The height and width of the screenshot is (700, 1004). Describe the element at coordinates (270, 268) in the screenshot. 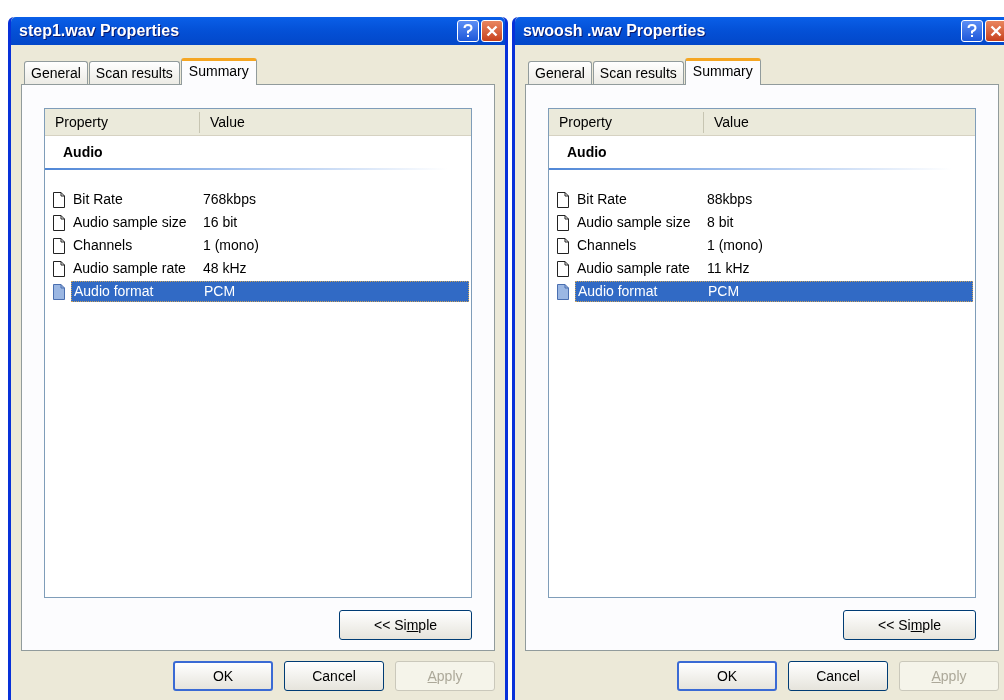

I see `list-row: Audio sample rate 48 kHz` at that location.